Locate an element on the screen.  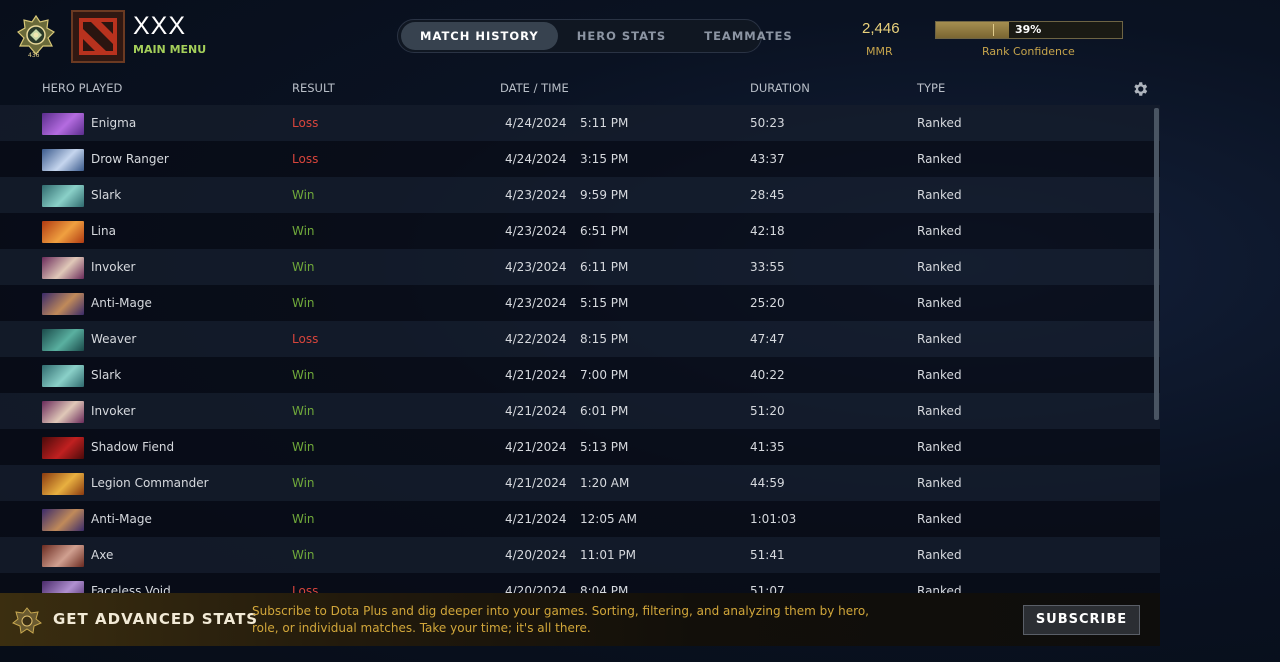
match-date: 4/22/2024 is located at coordinates (536, 339).